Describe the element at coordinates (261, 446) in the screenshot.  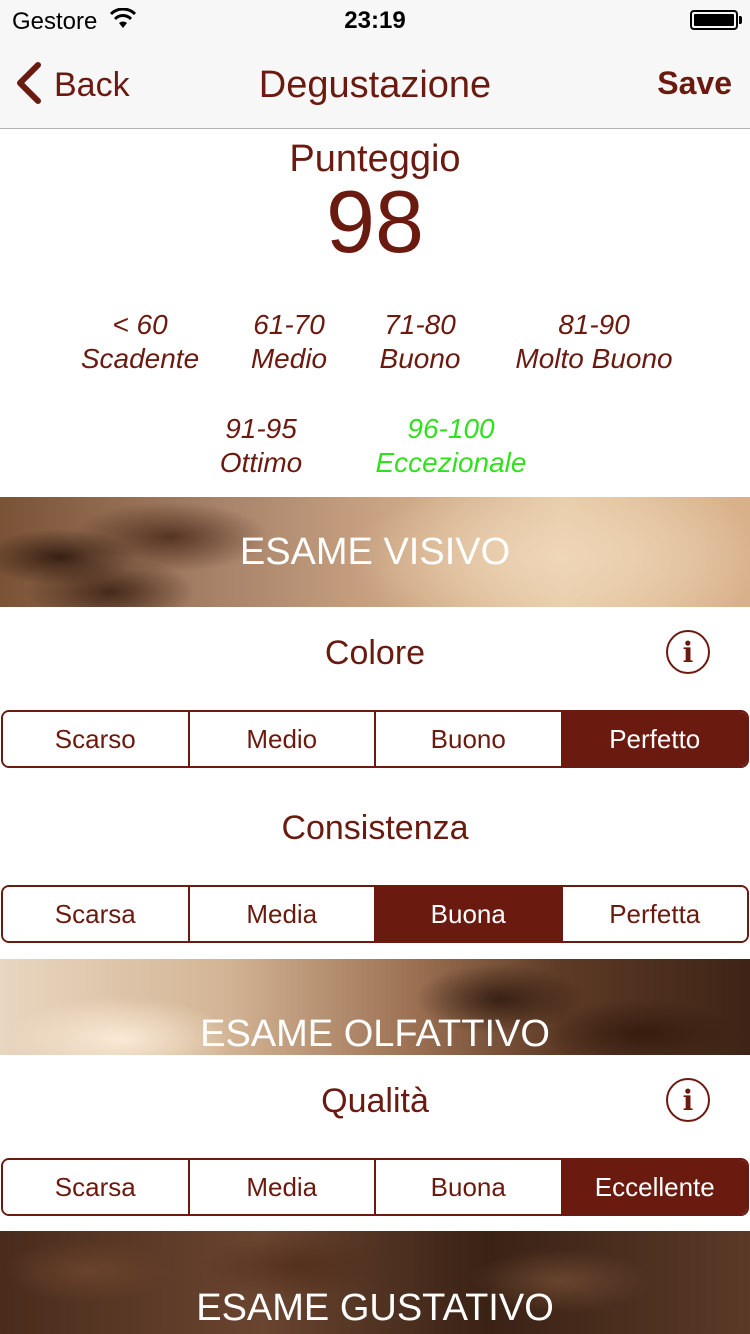
I see `legend-item-ottimo: 91-95 Ottimo` at that location.